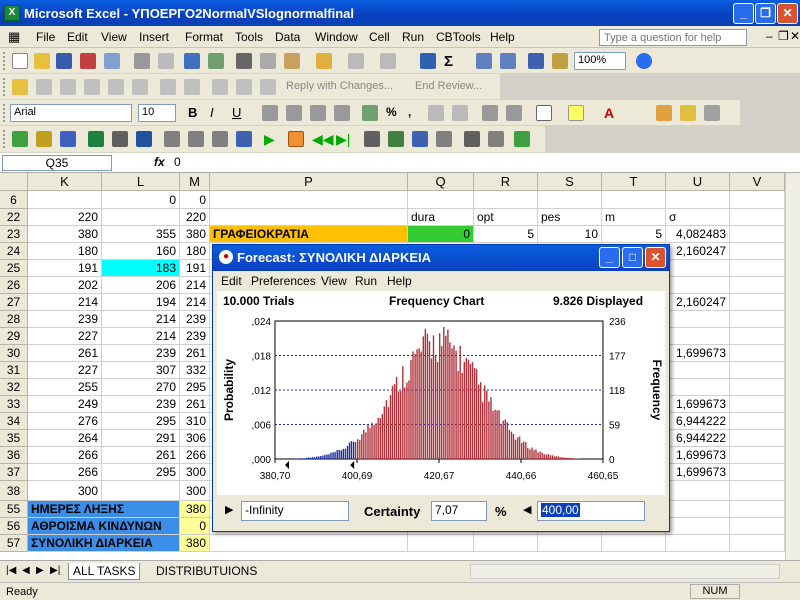 The height and width of the screenshot is (600, 800). I want to click on cell-l33: 239, so click(141, 404).